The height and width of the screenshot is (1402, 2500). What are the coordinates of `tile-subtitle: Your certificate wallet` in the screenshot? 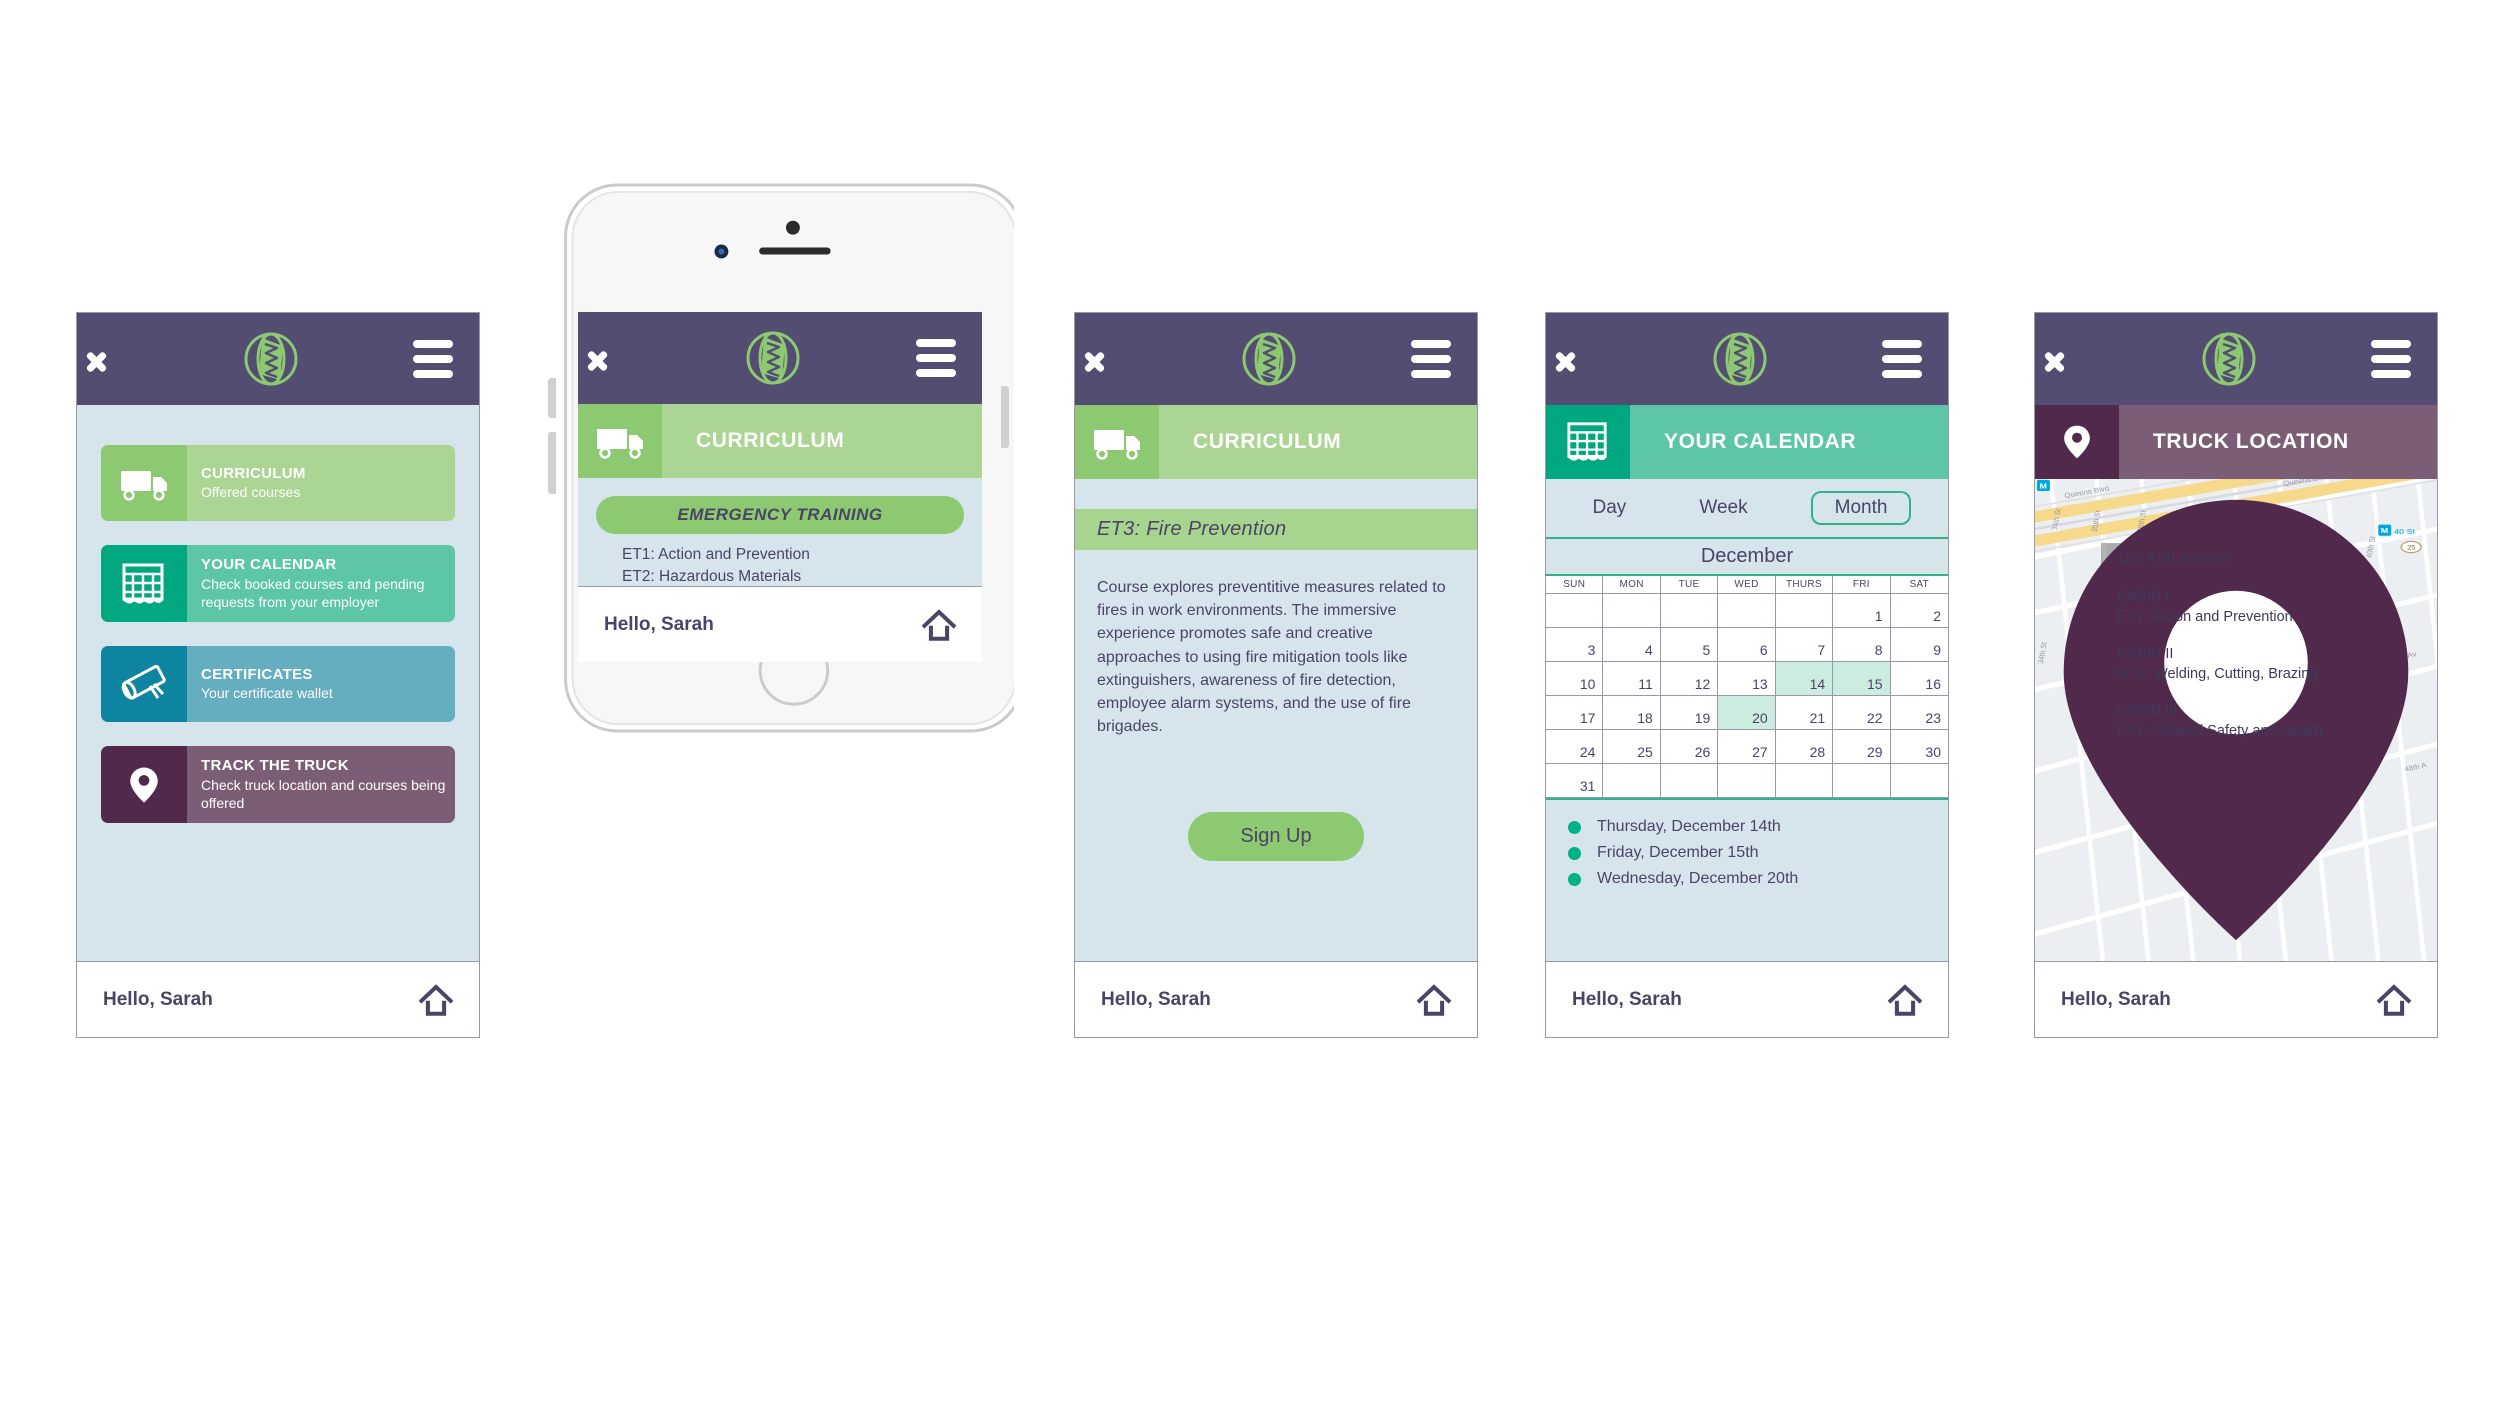 It's located at (267, 693).